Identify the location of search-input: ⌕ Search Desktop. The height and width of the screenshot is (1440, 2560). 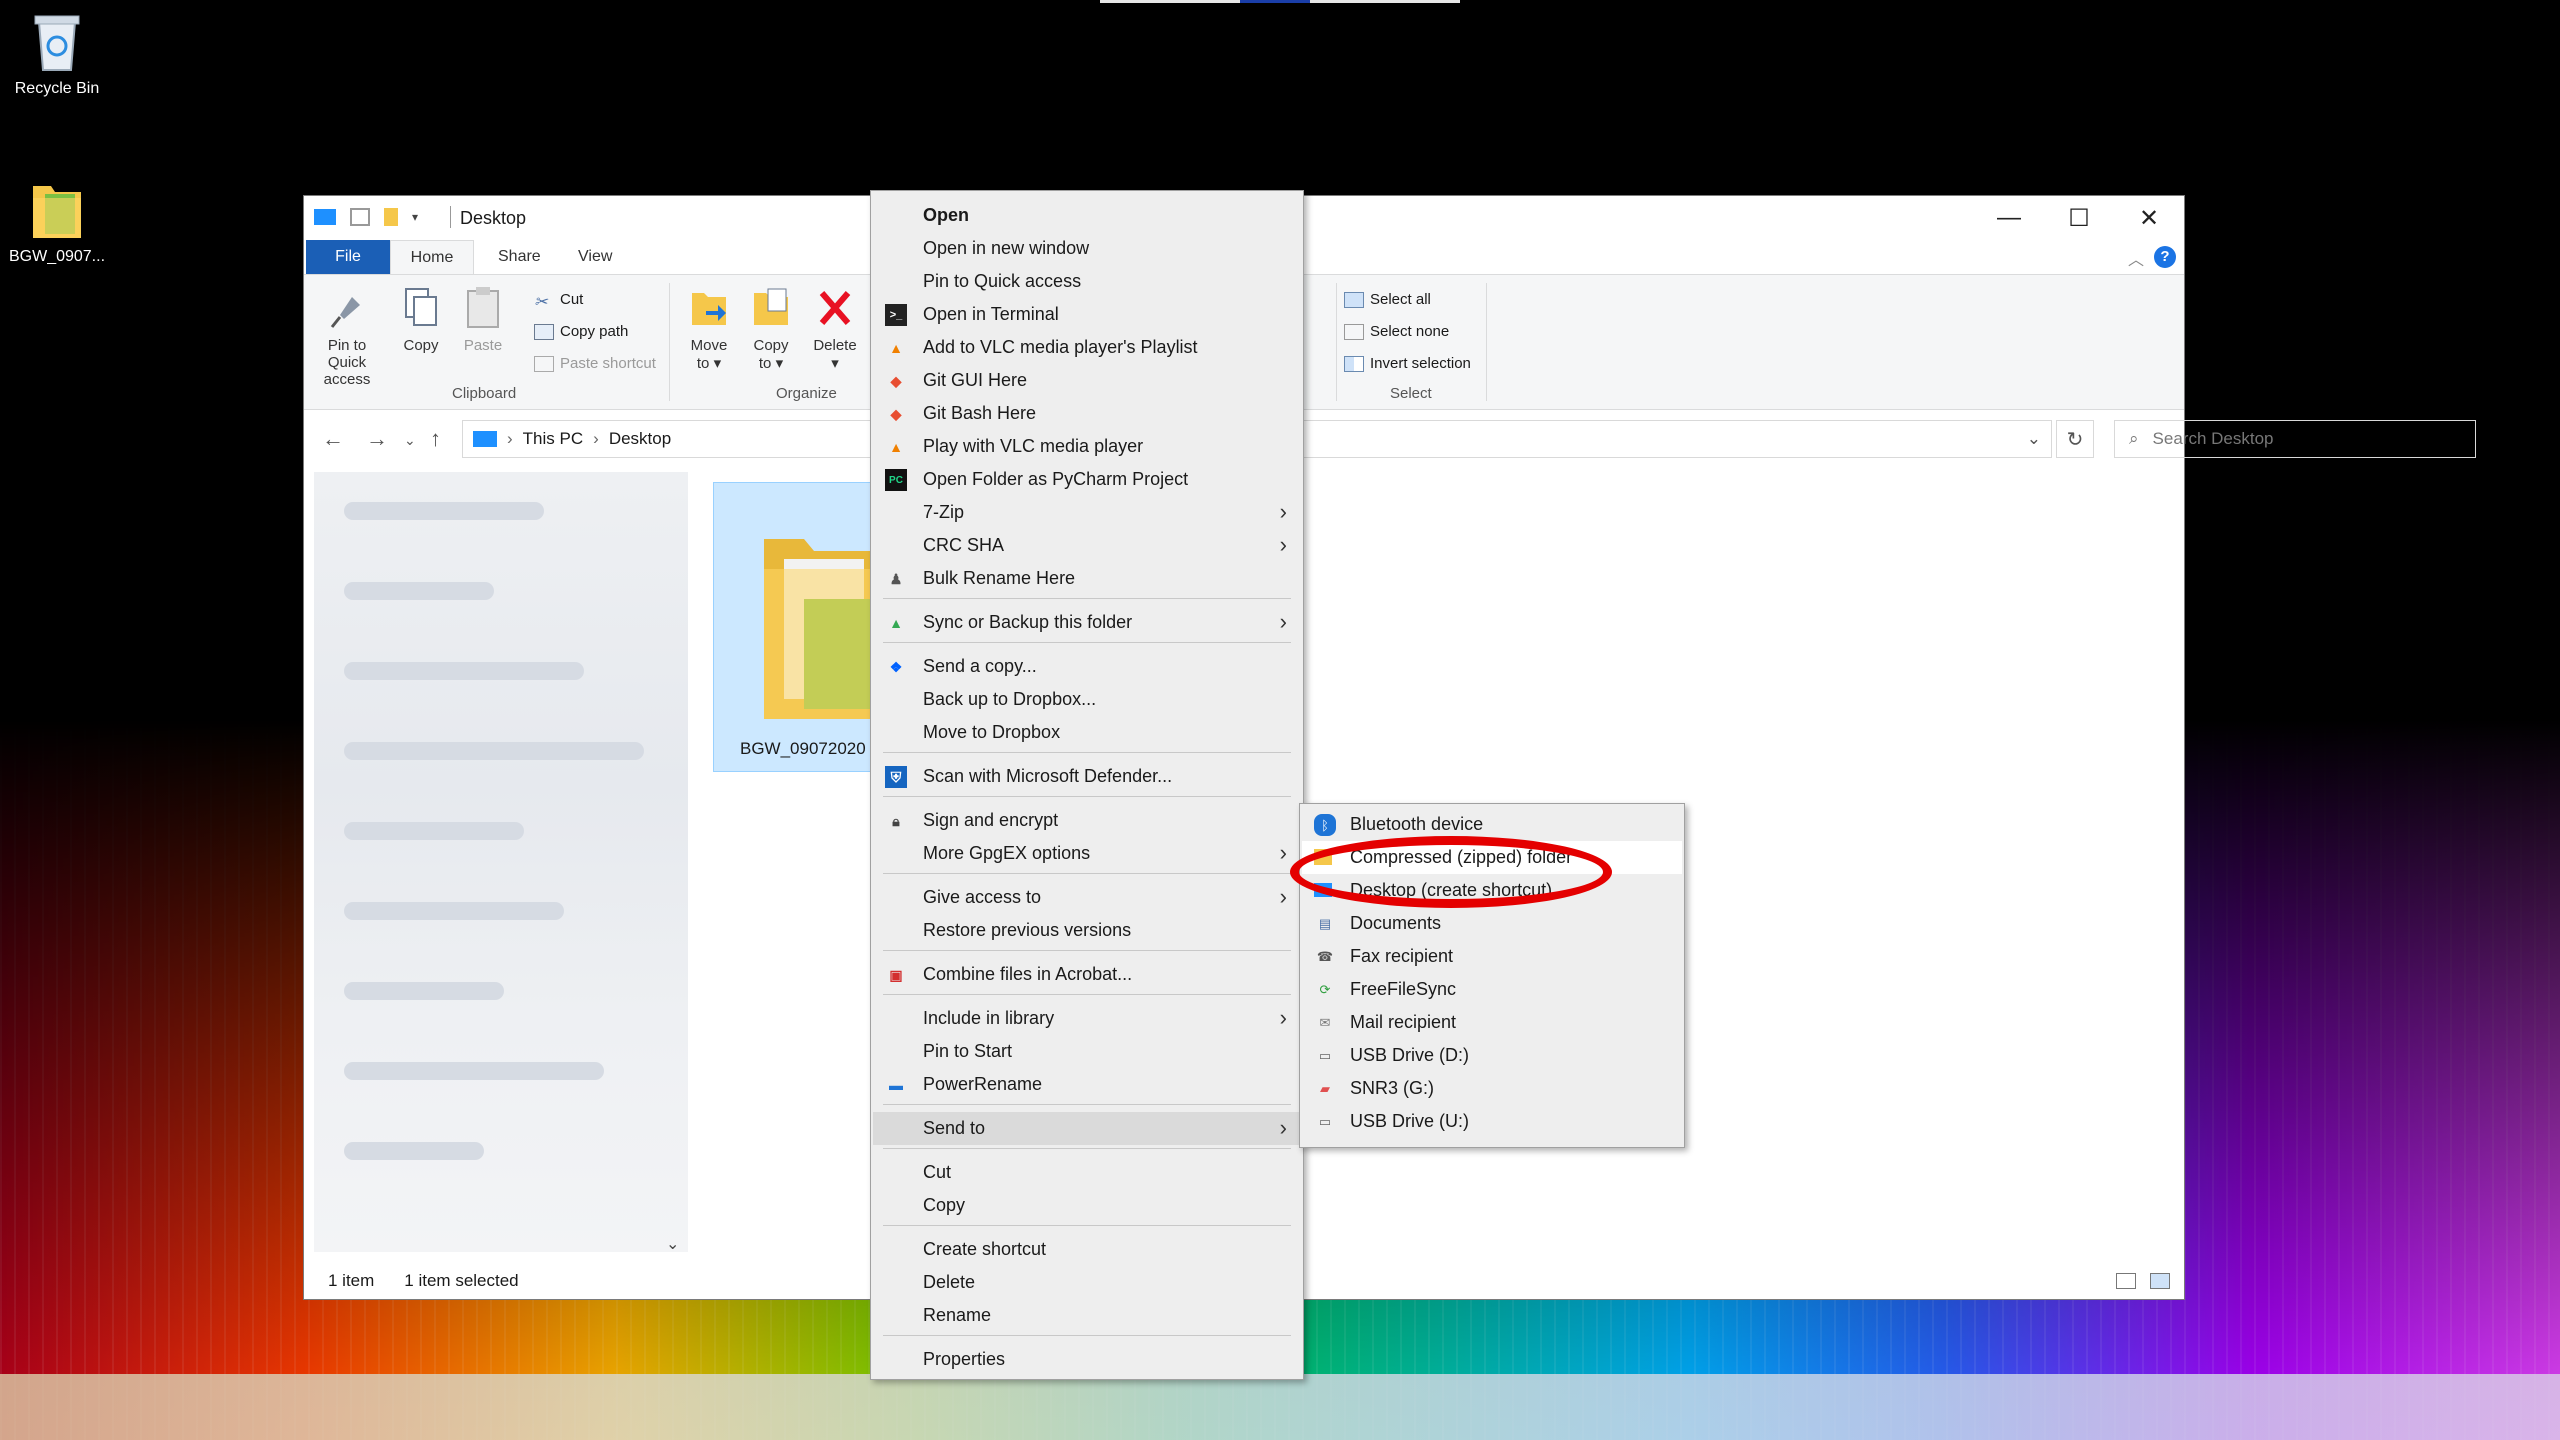
(2295, 439).